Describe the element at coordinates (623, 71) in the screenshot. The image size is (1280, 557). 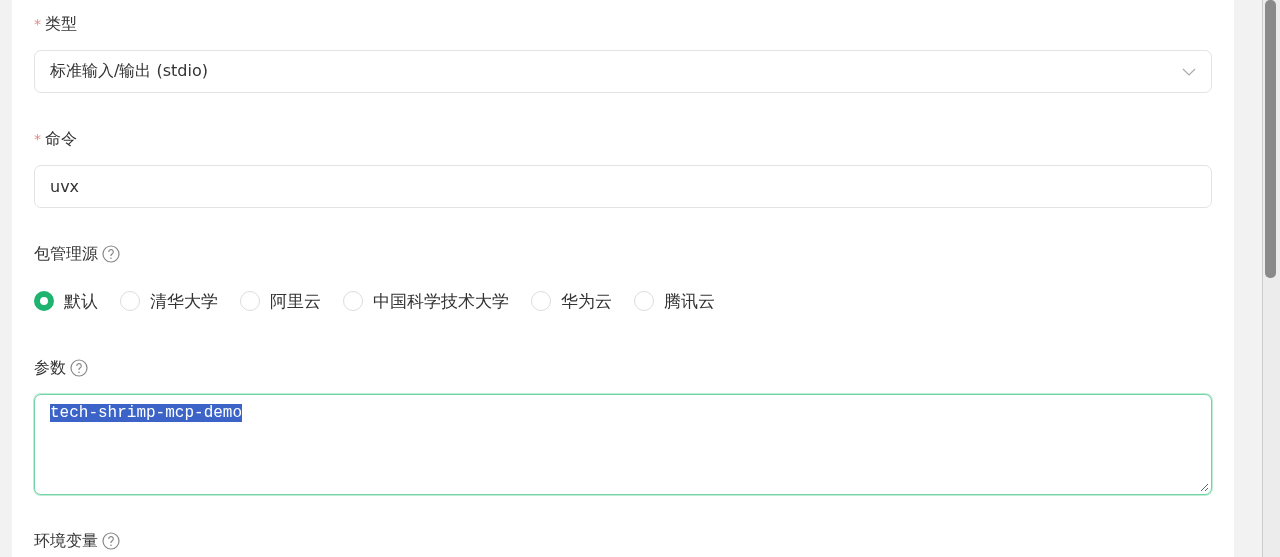
I see `type-select: 标准输入/输出 (stdio)` at that location.